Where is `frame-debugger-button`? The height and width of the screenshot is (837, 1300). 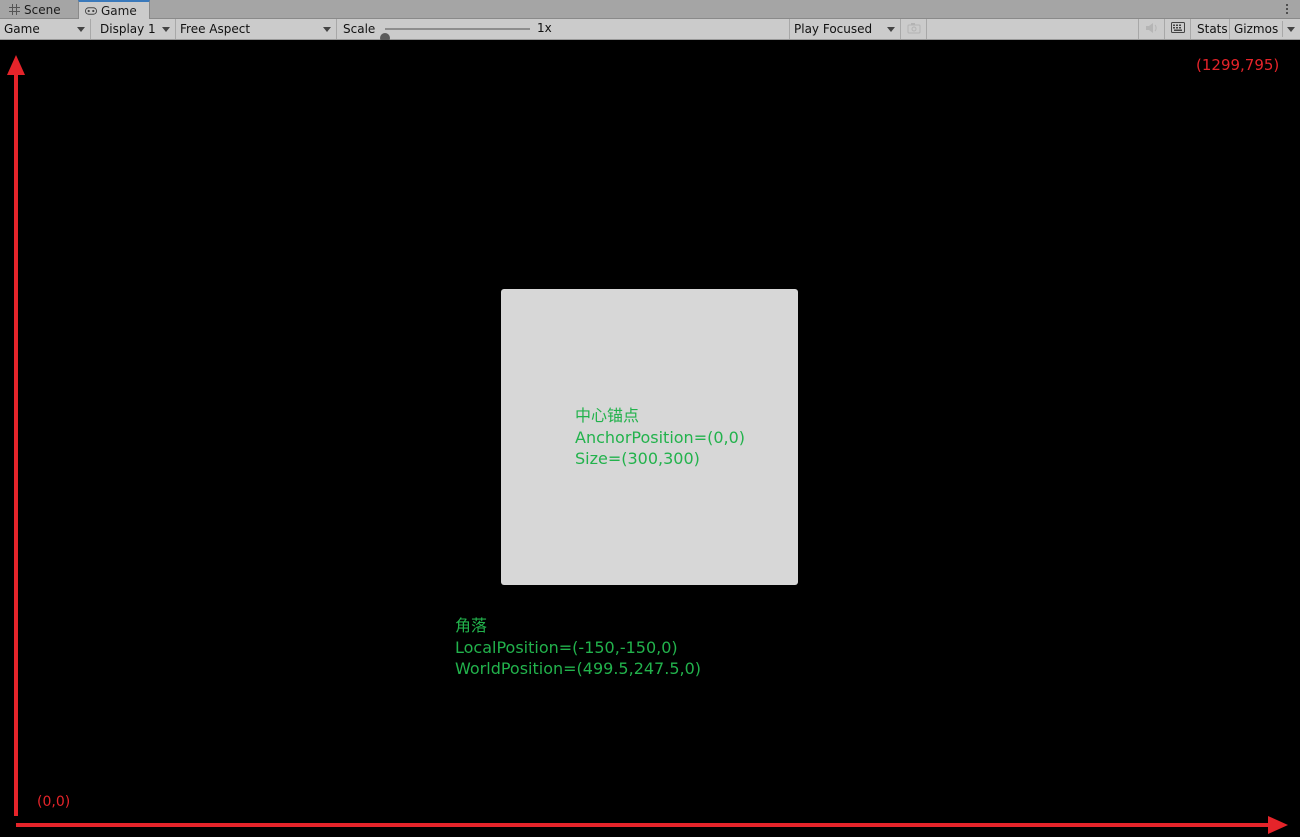
frame-debugger-button is located at coordinates (914, 29).